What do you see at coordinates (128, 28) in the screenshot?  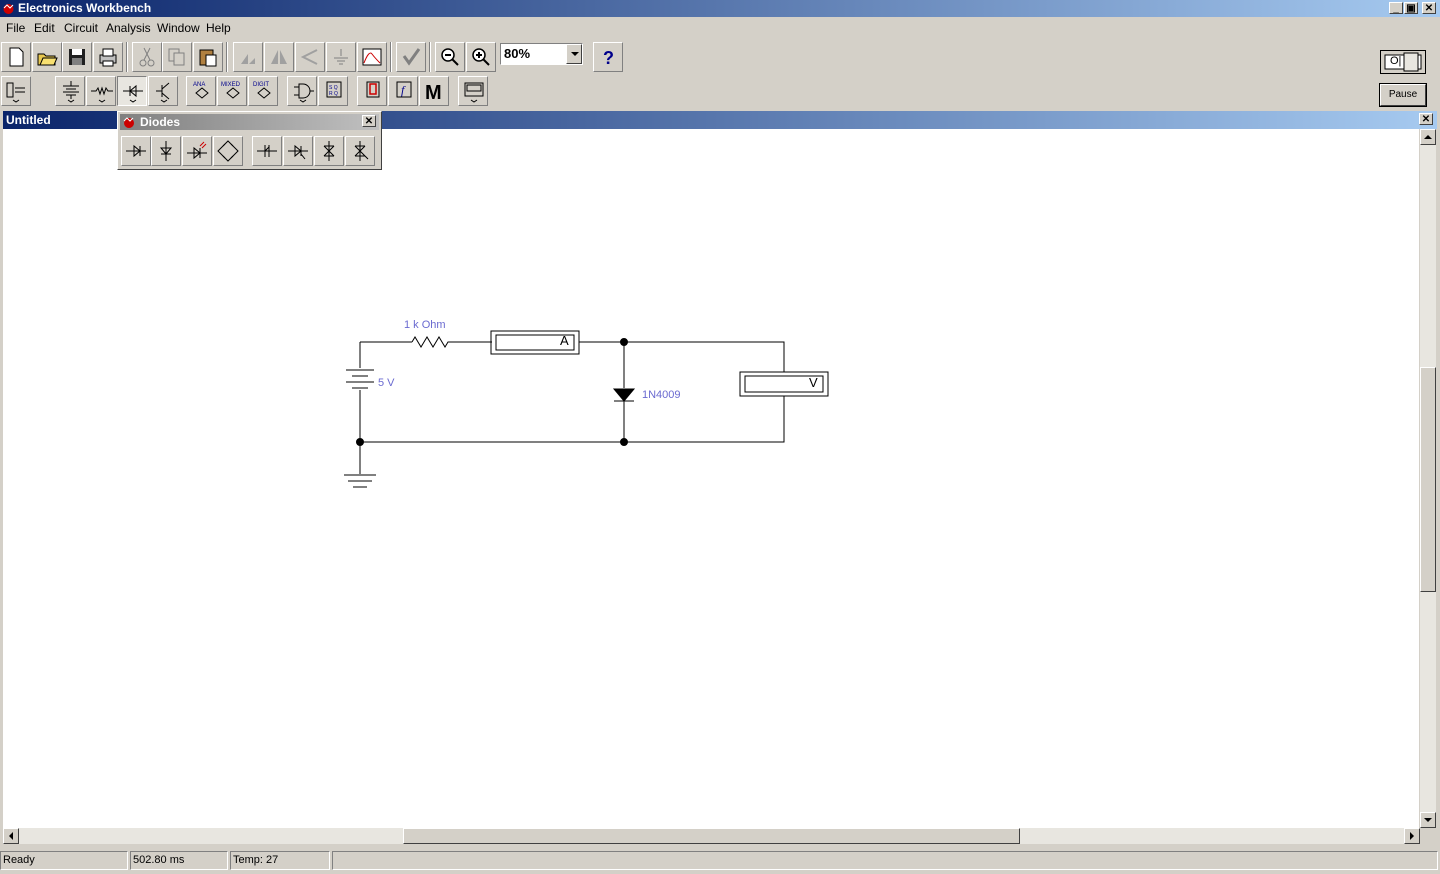 I see `menu-analysis: Analysis` at bounding box center [128, 28].